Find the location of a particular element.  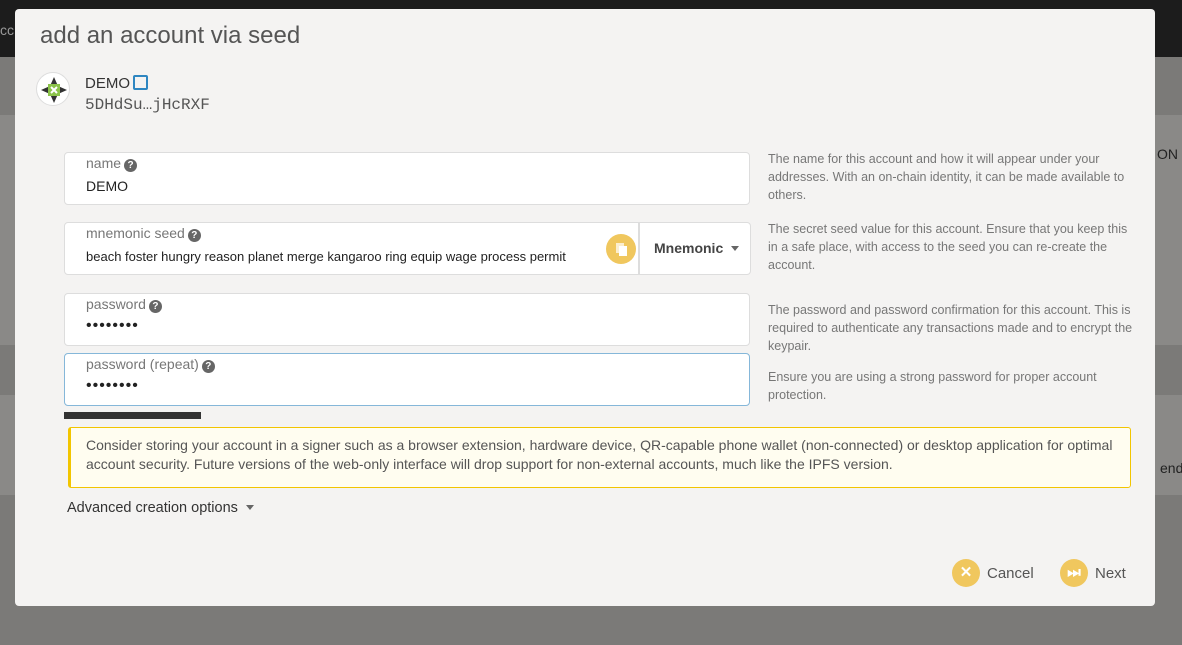

cancel-button: ✕ Cancel is located at coordinates (993, 573).